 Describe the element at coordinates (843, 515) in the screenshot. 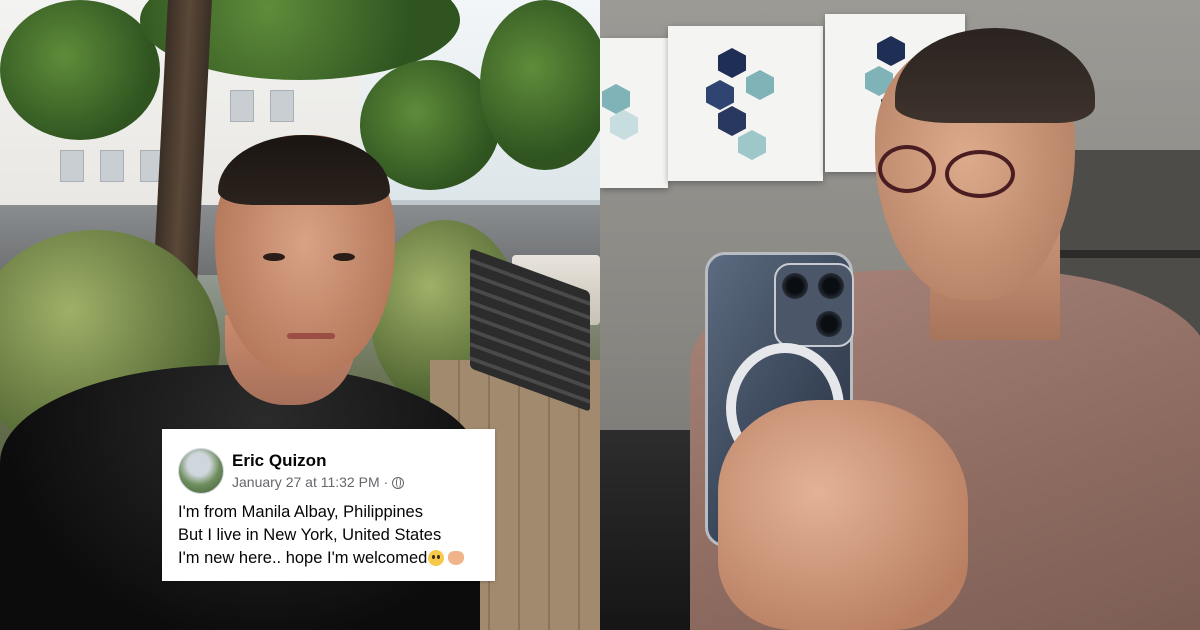

I see `hand` at that location.